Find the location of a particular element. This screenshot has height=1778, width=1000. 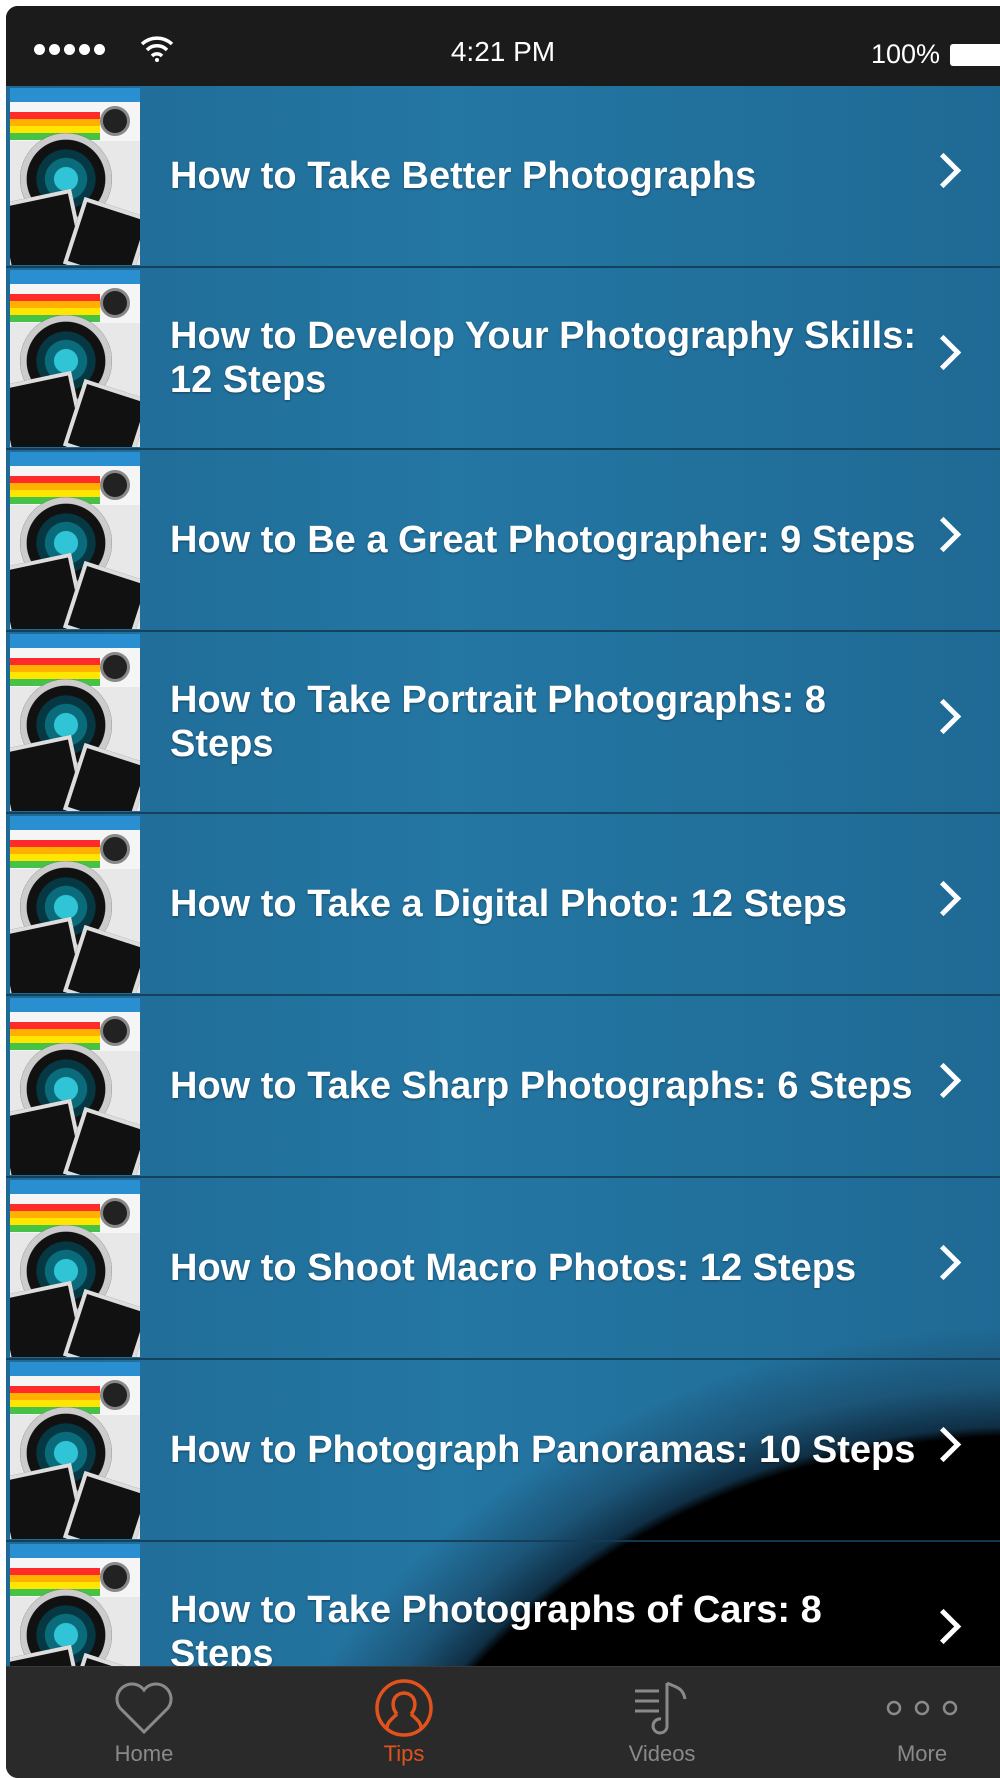

tab-videos-label: Videos is located at coordinates (662, 1753).